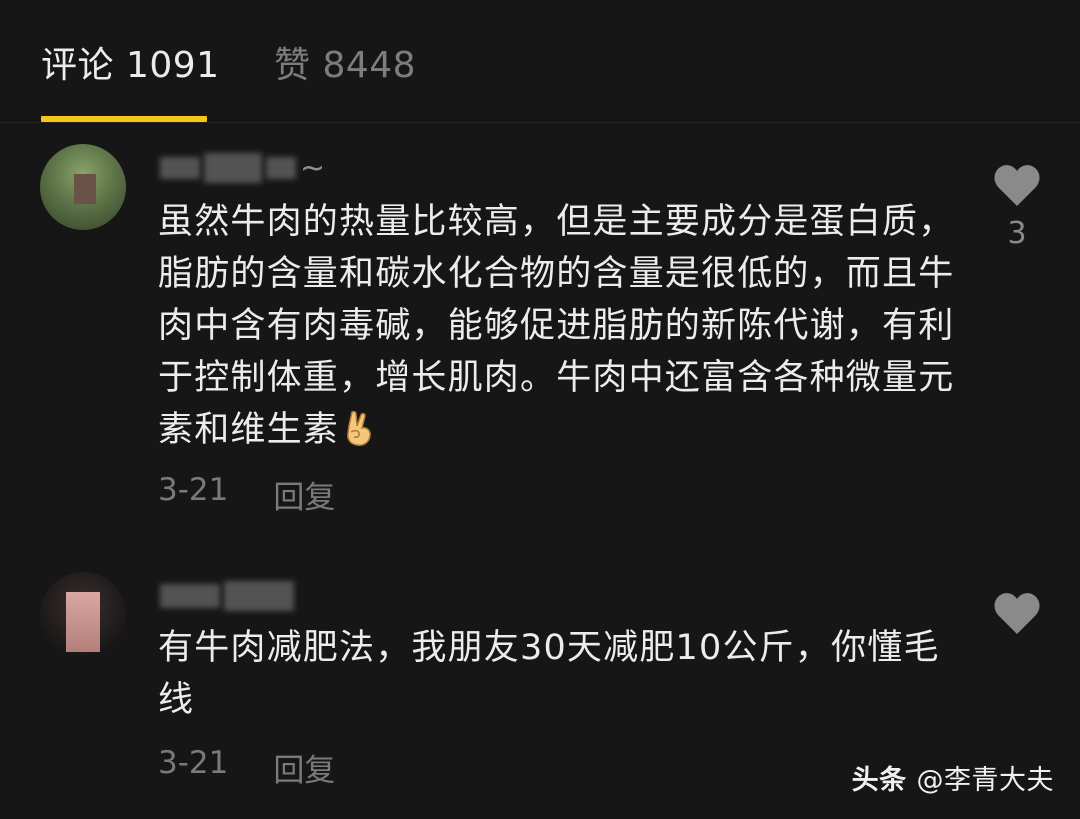 The height and width of the screenshot is (819, 1080). I want to click on like-button, so click(1017, 617).